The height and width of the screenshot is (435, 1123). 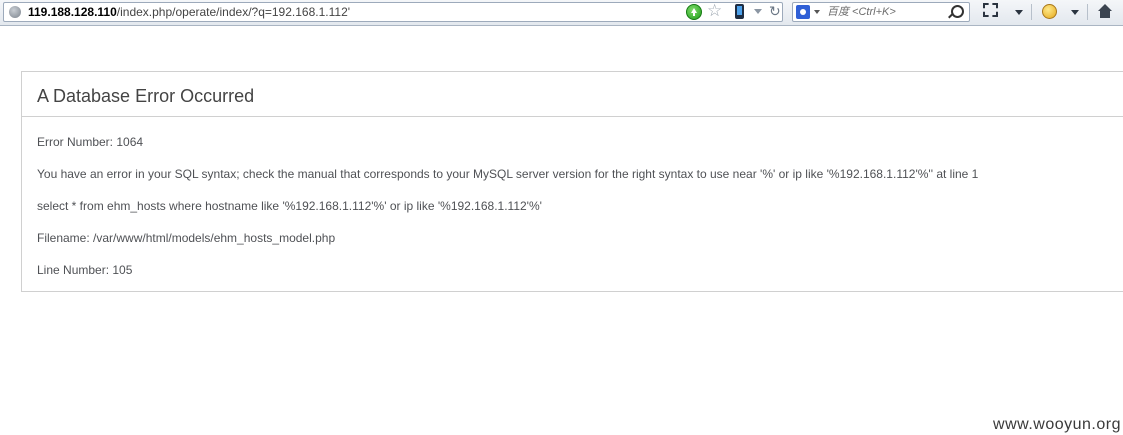 I want to click on watermark: www.wooyun.org, so click(x=1057, y=424).